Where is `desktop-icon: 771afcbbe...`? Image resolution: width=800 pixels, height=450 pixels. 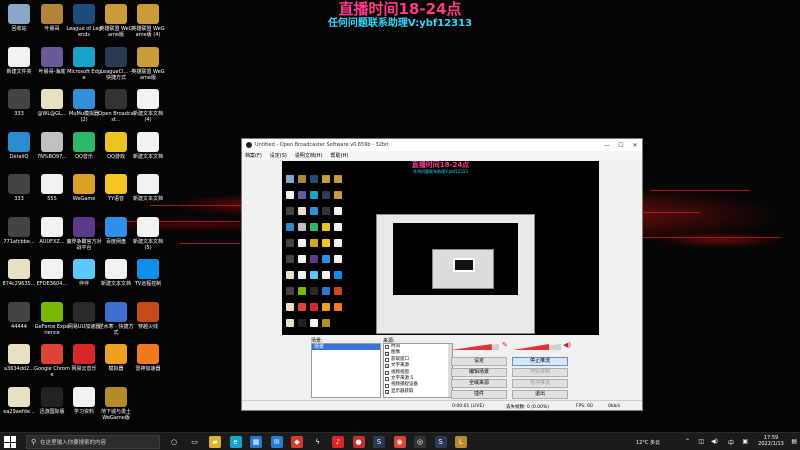 desktop-icon: 771afcbbe... is located at coordinates (19, 230).